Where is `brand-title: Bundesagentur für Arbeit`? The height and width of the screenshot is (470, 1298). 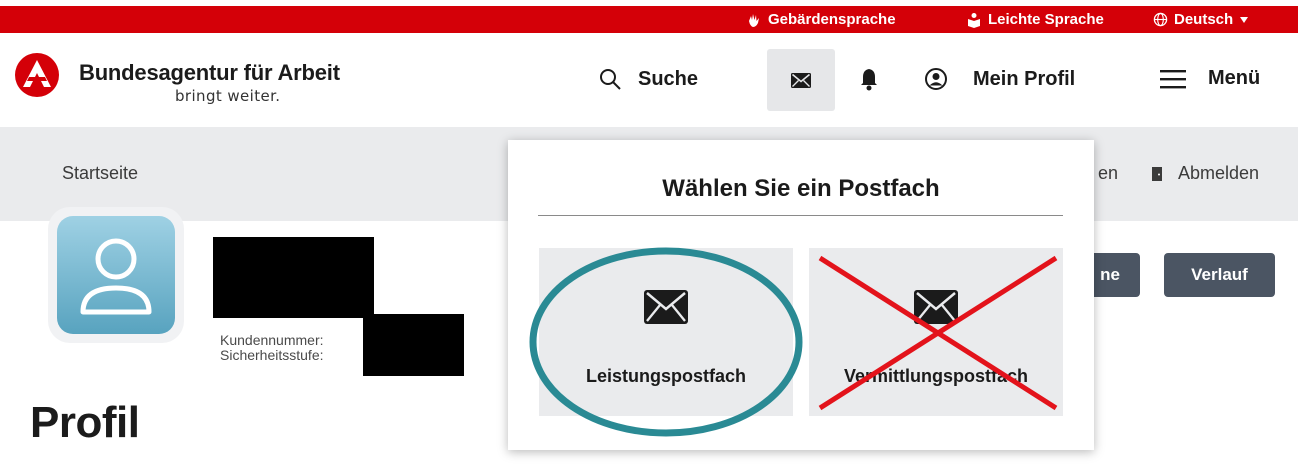
brand-title: Bundesagentur für Arbeit is located at coordinates (209, 73).